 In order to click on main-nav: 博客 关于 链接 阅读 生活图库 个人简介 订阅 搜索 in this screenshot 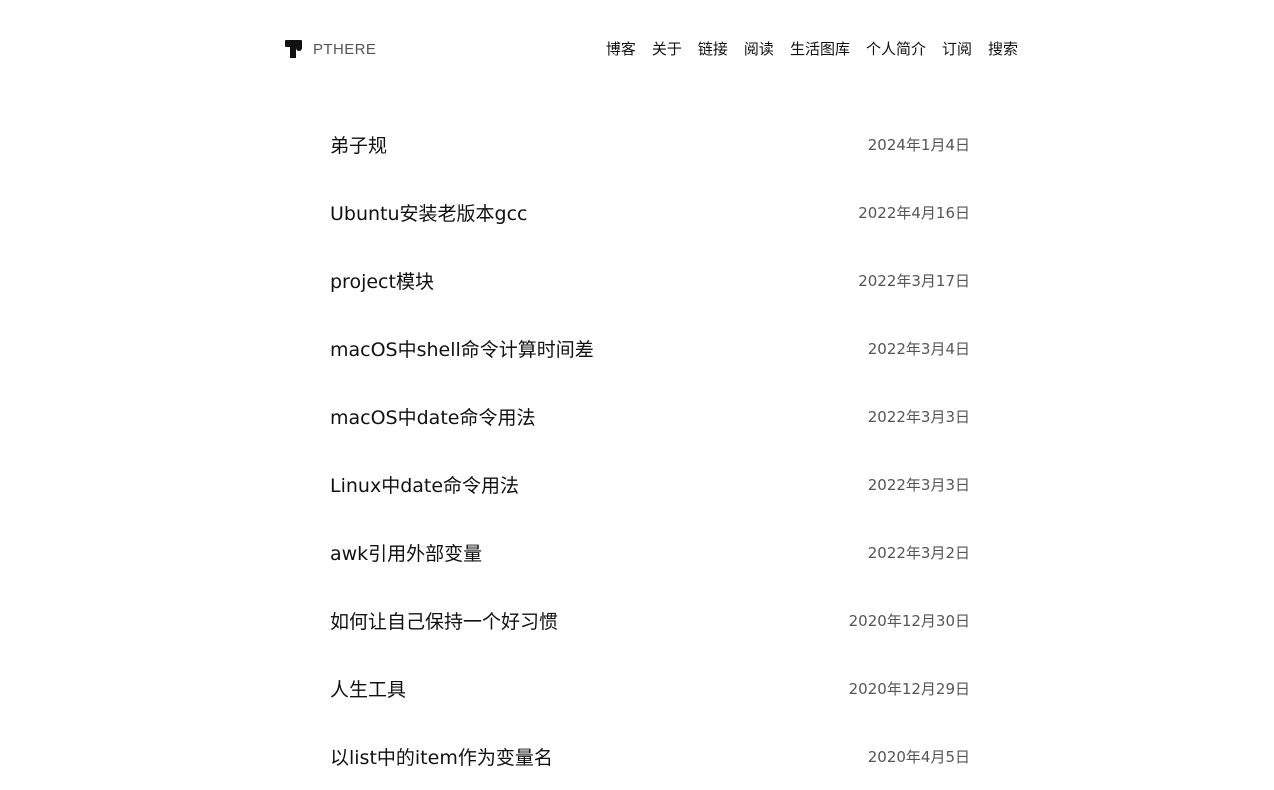, I will do `click(812, 49)`.